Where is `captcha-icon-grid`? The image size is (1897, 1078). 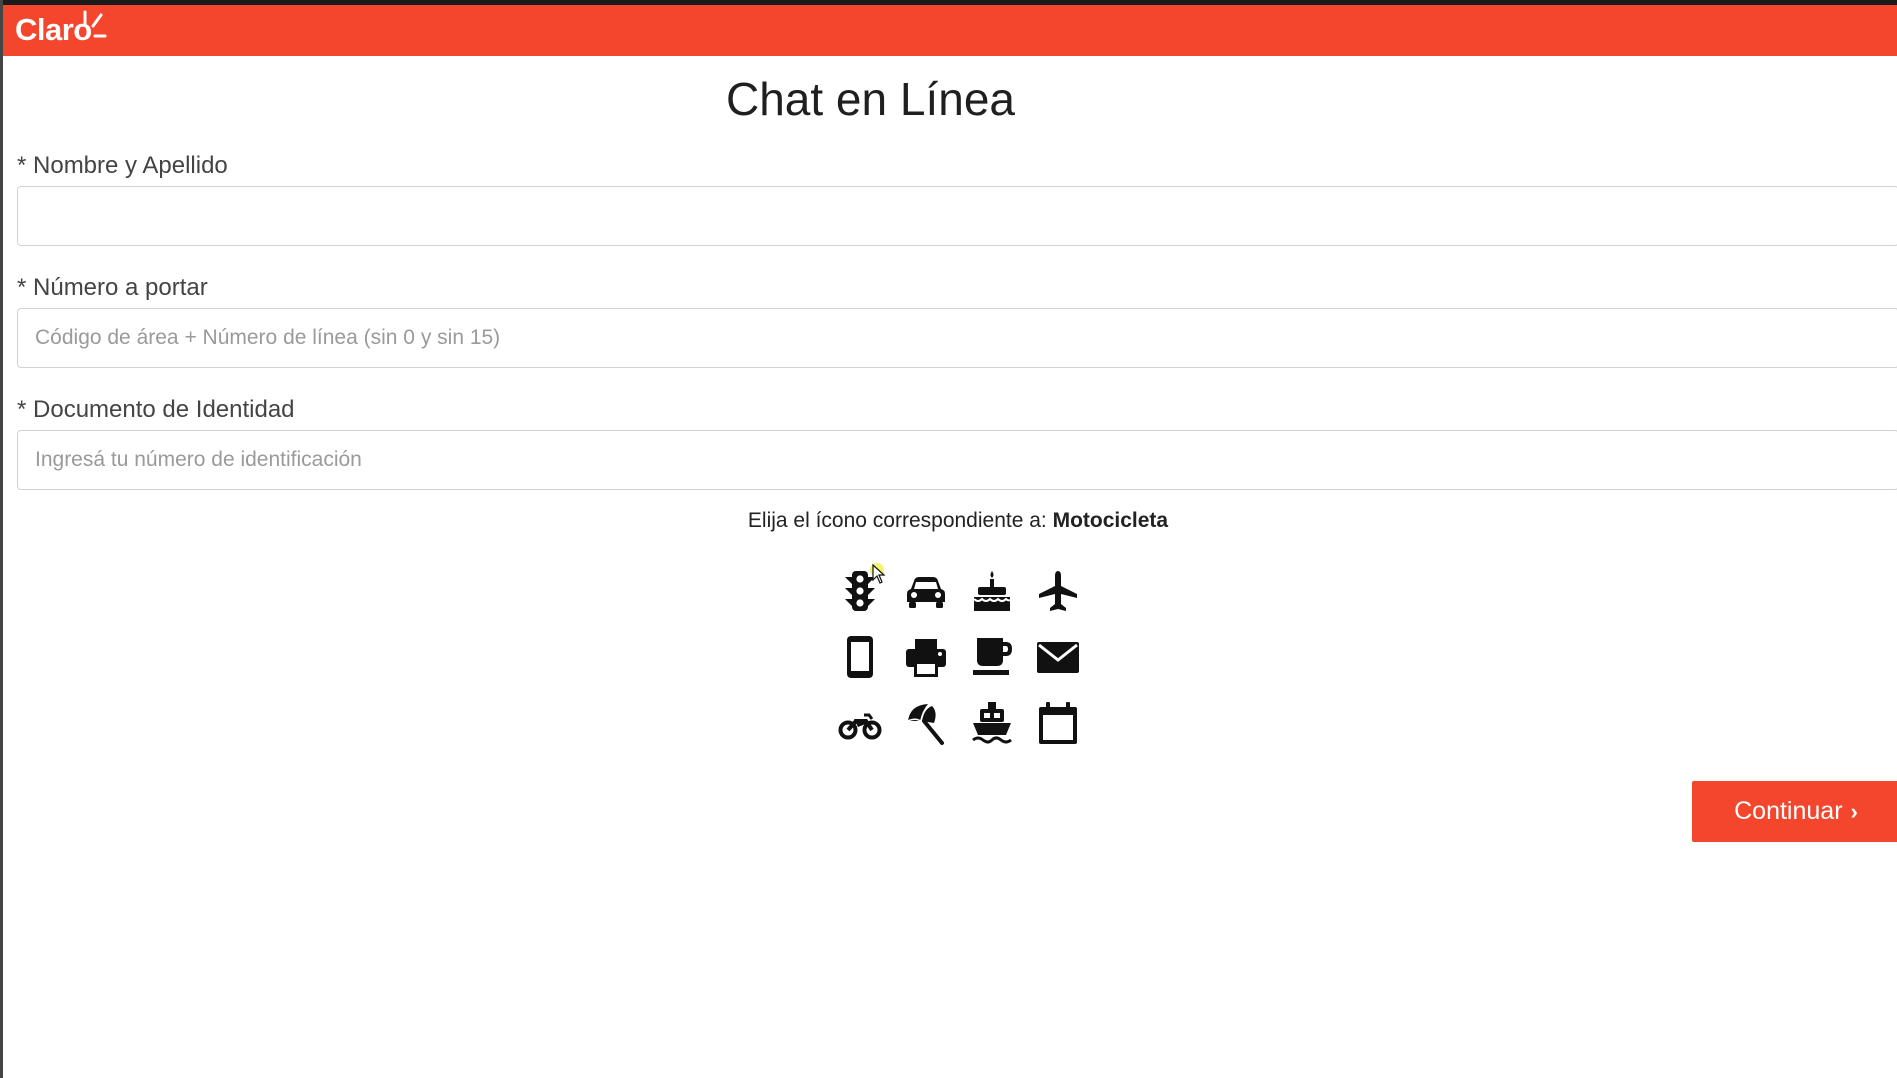 captcha-icon-grid is located at coordinates (959, 651).